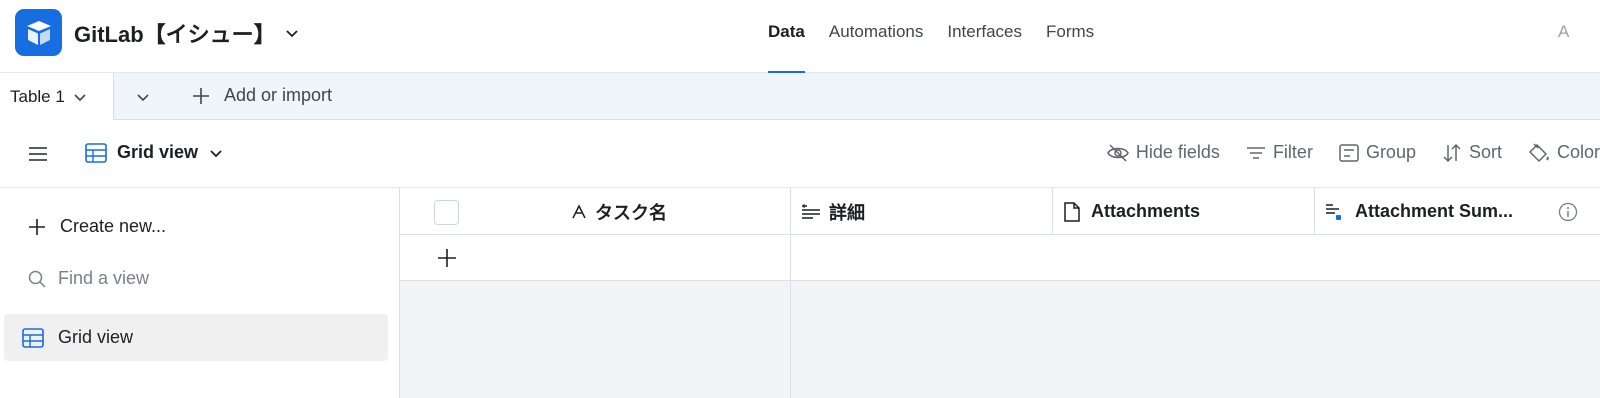 The image size is (1600, 398). What do you see at coordinates (1070, 36) in the screenshot?
I see `nav-forms: Forms` at bounding box center [1070, 36].